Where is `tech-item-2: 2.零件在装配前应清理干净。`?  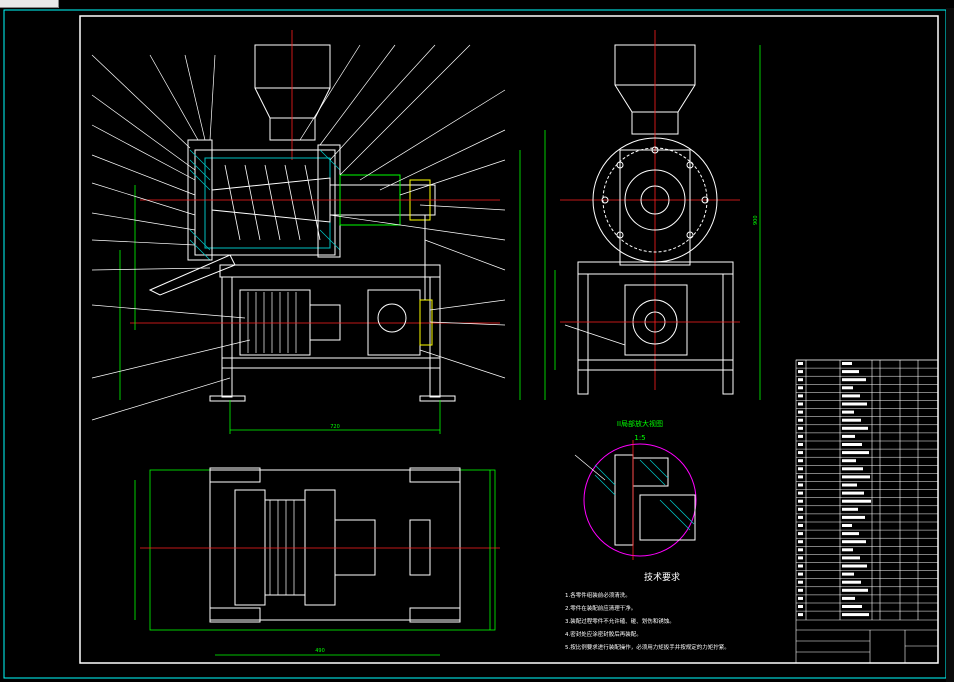
tech-item-2: 2.零件在装配前应清理干净。 is located at coordinates (600, 608).